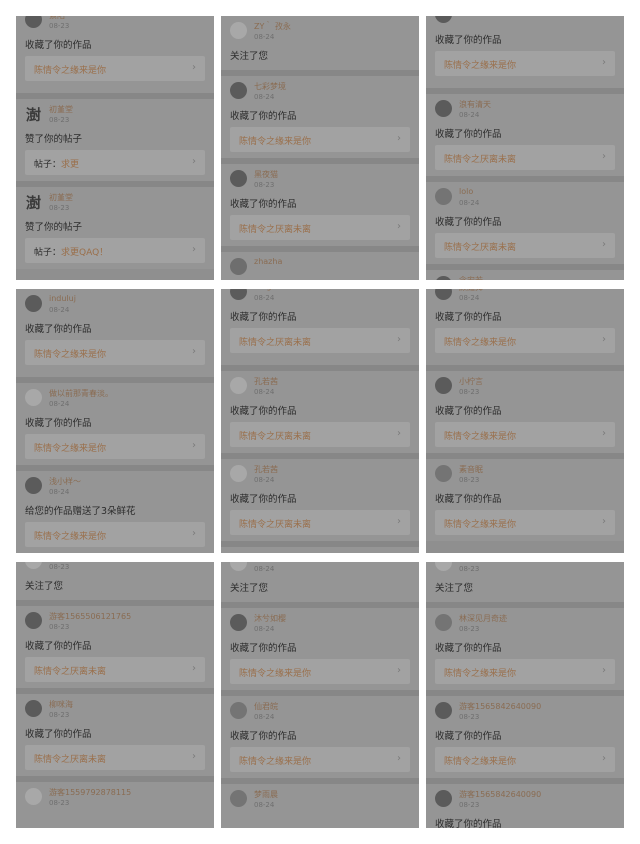  I want to click on username-link: 柳咪海, so click(61, 704).